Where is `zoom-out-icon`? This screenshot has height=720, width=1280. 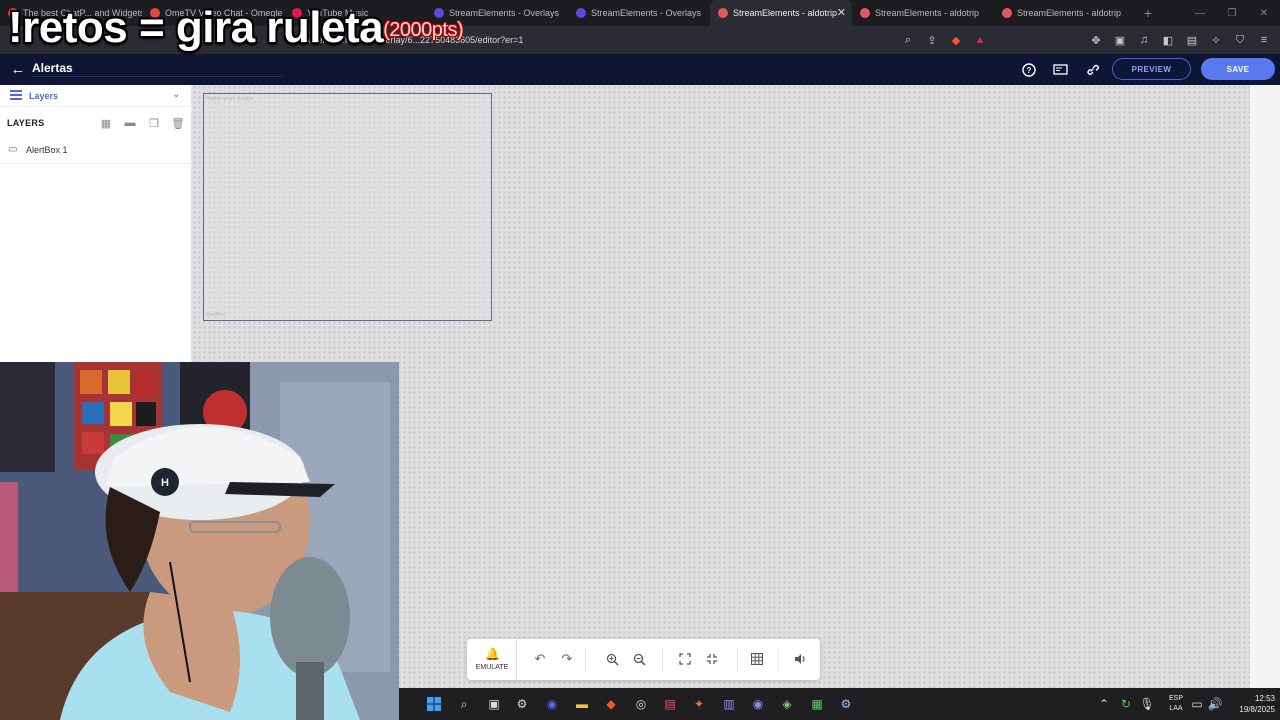
zoom-out-icon is located at coordinates (639, 659).